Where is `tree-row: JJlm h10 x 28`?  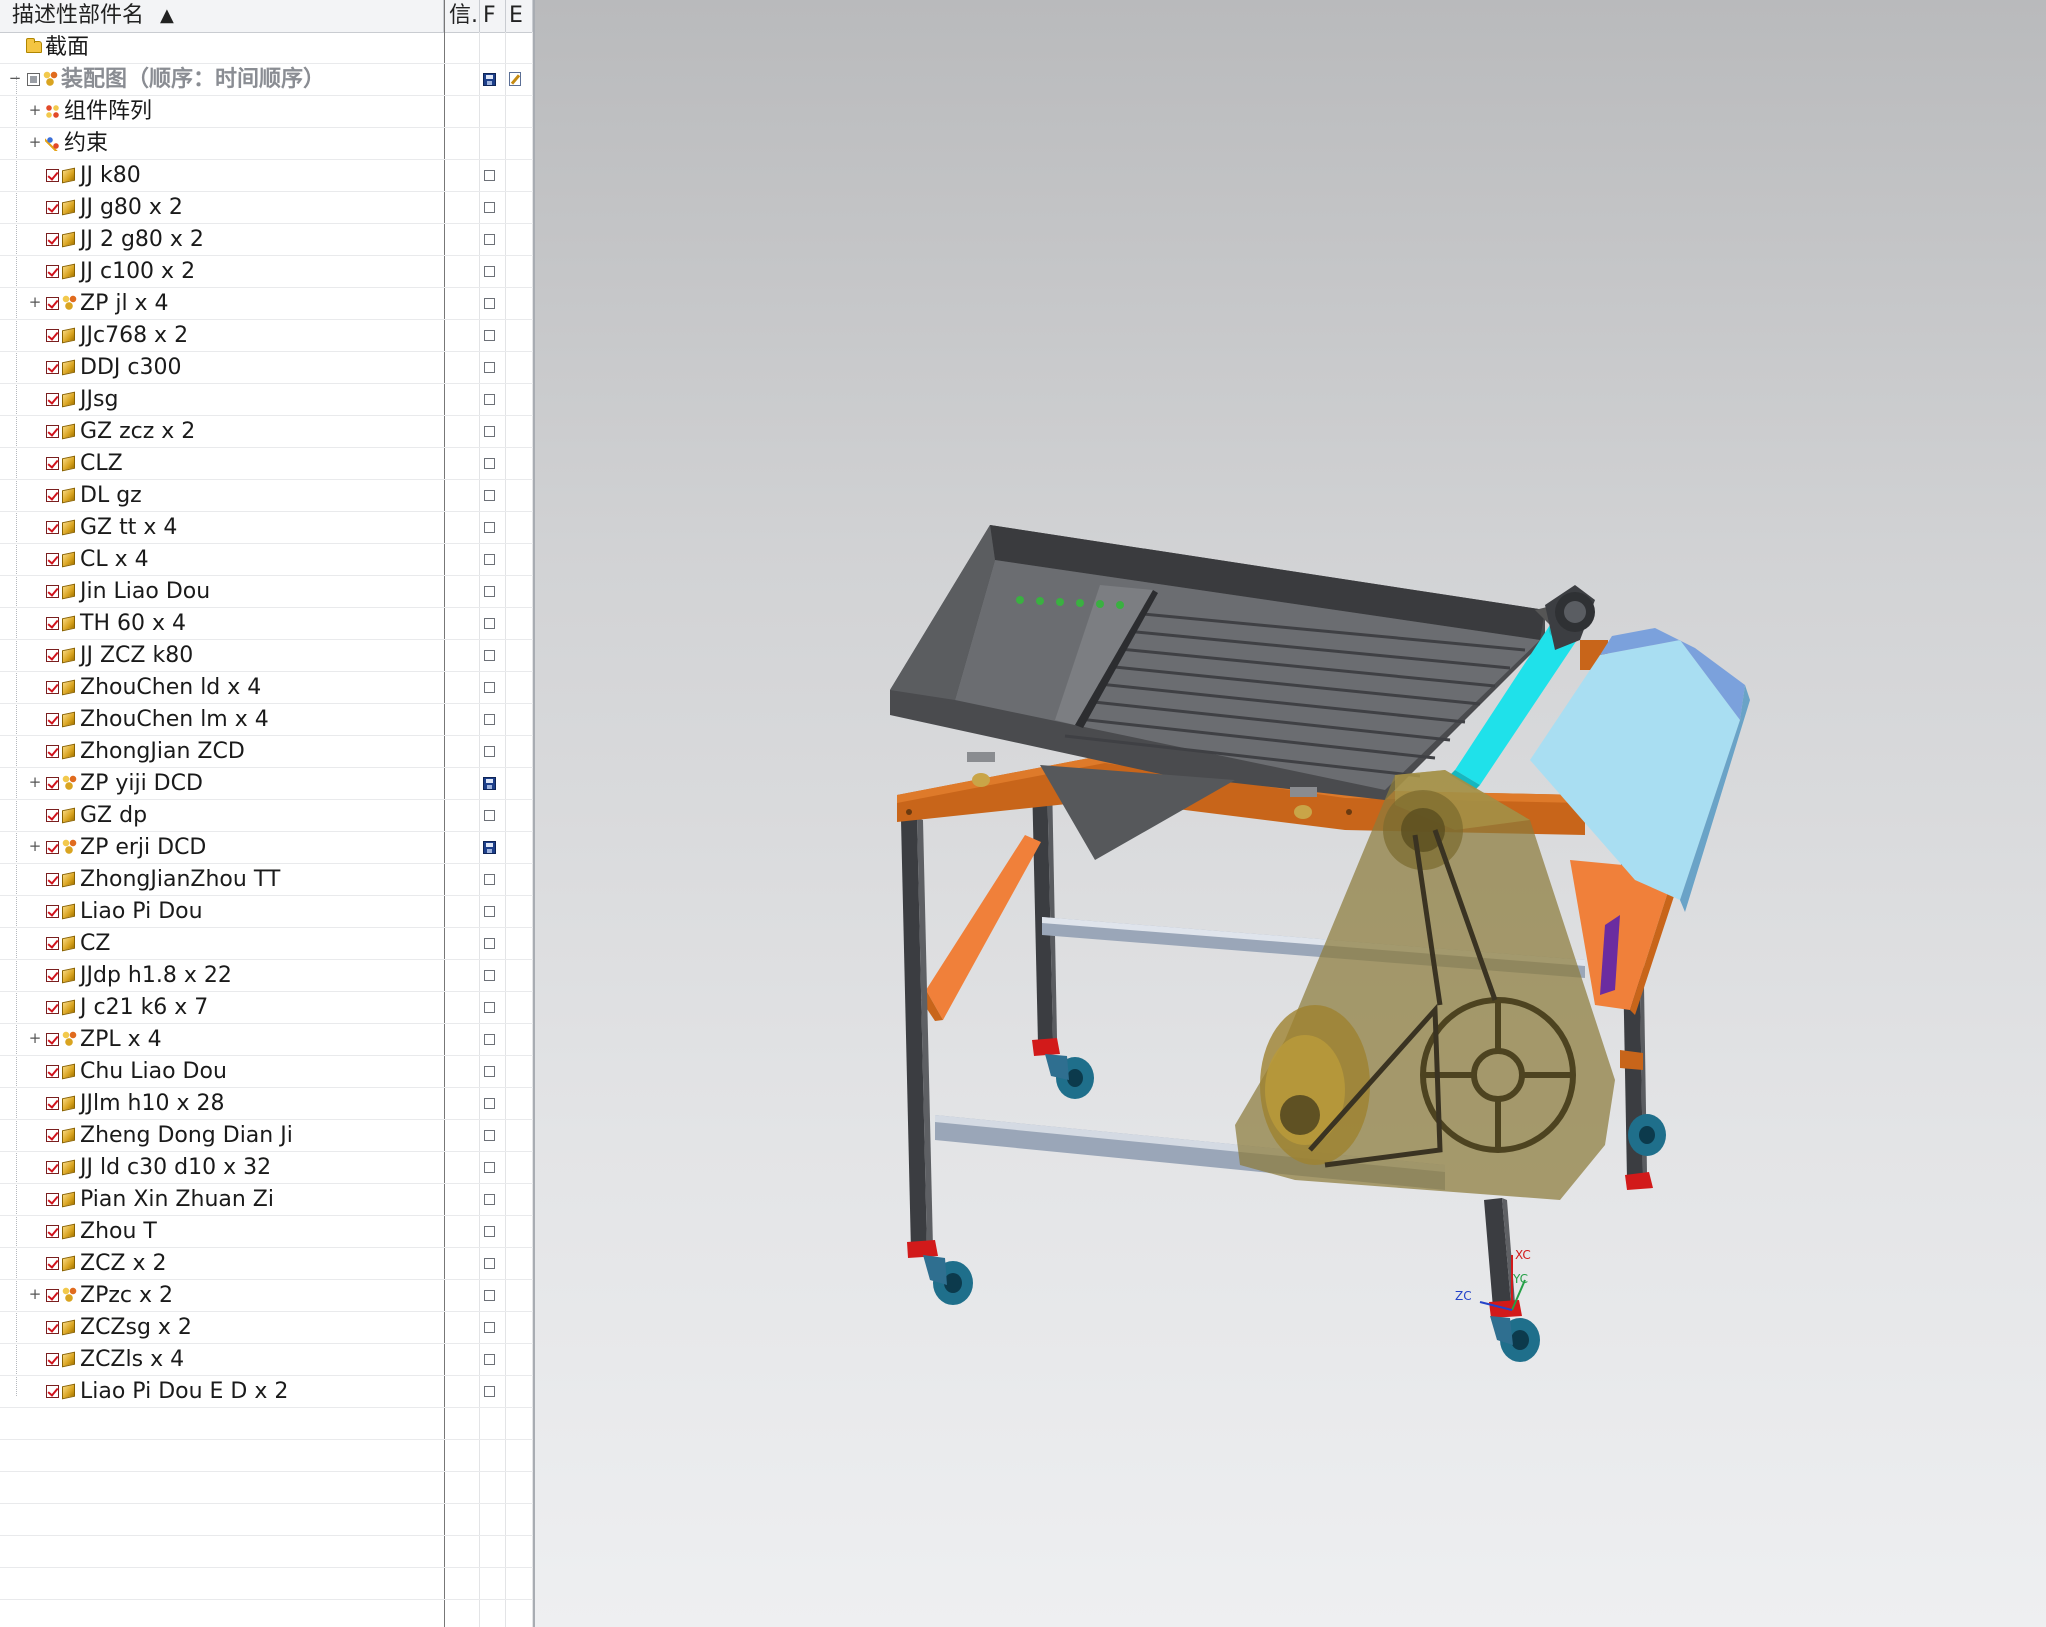 tree-row: JJlm h10 x 28 is located at coordinates (266, 1104).